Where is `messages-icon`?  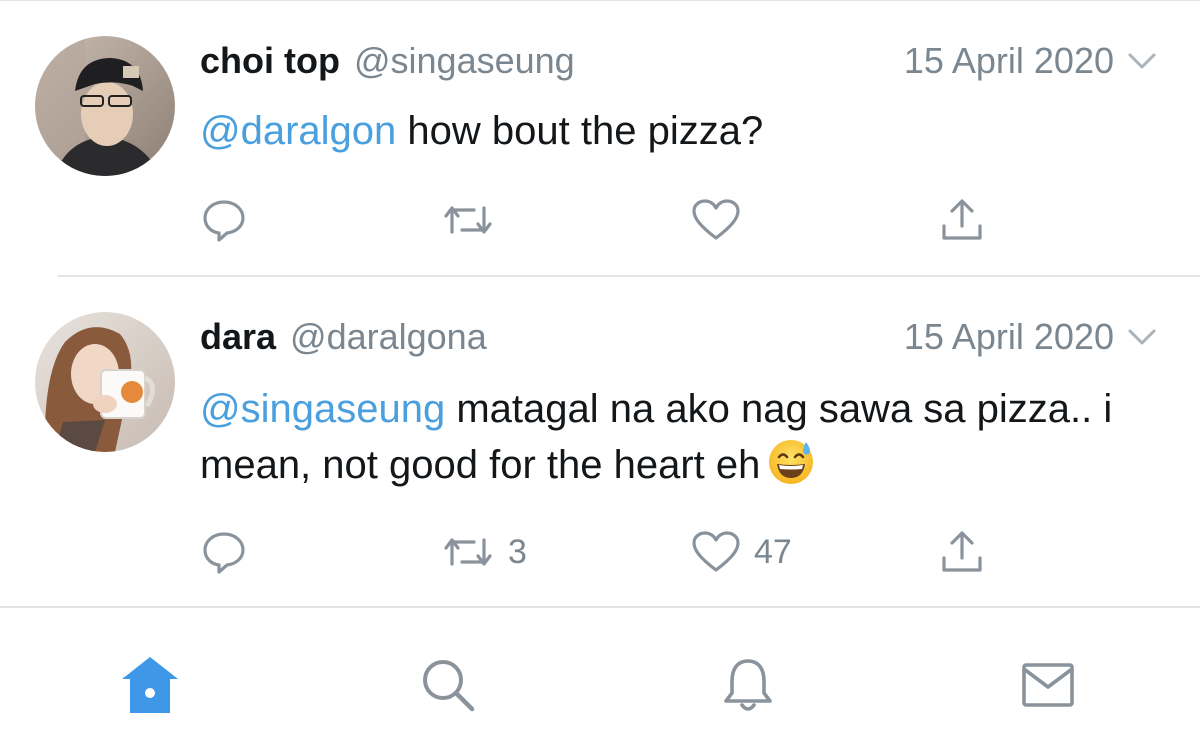 messages-icon is located at coordinates (1048, 687).